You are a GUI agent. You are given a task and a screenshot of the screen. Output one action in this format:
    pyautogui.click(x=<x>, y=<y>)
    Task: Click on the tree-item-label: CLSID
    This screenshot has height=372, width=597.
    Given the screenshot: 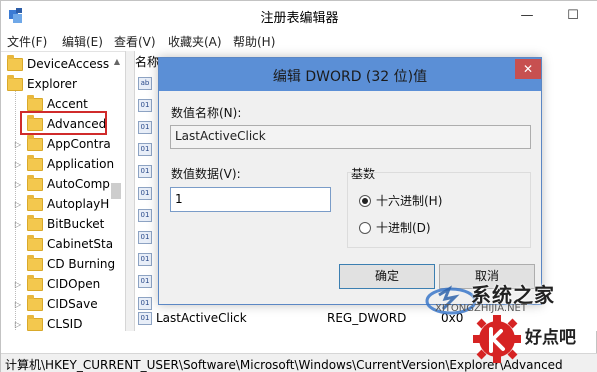 What is the action you would take?
    pyautogui.click(x=65, y=324)
    